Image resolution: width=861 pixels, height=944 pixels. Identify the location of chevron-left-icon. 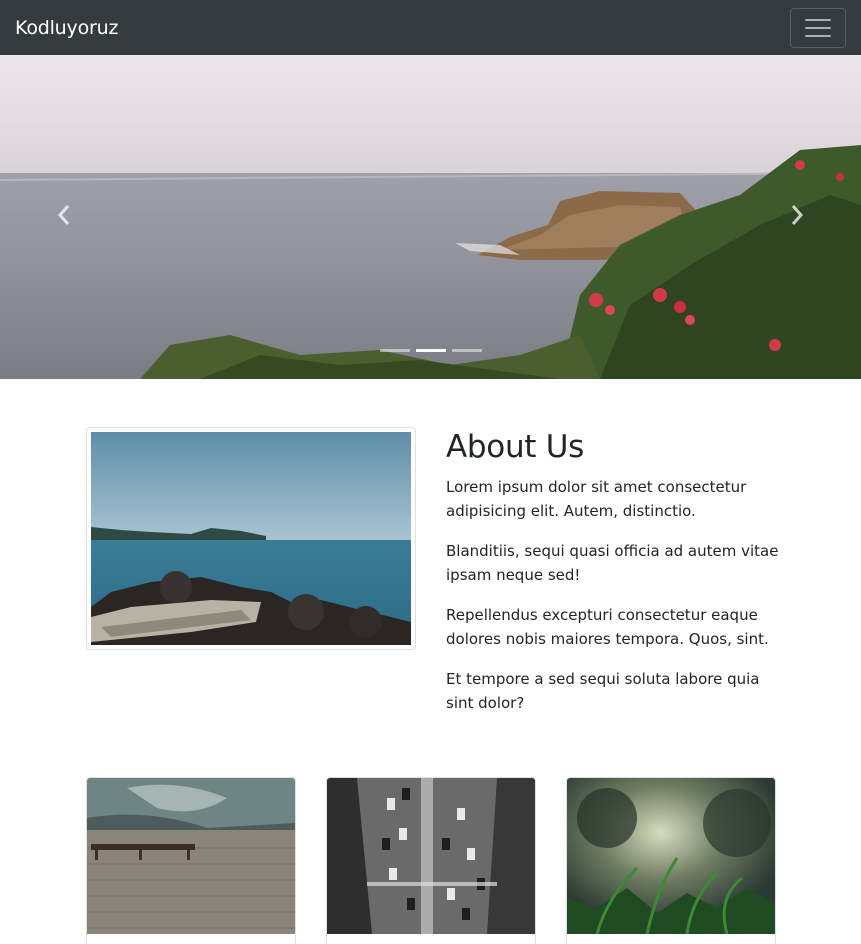
(63, 215).